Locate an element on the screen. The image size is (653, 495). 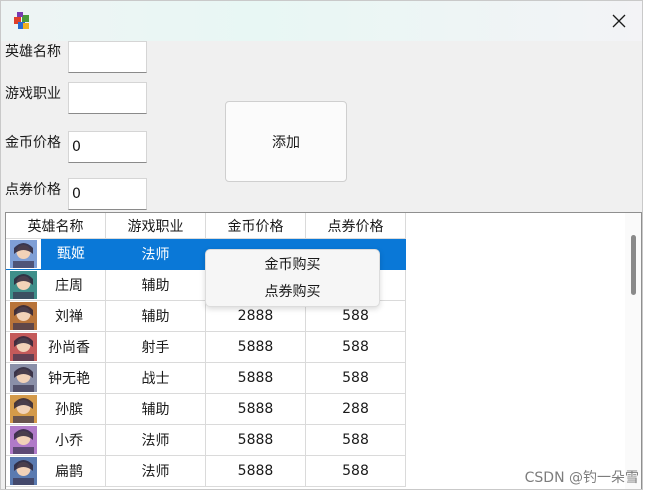
hero-name-cell: 刘禅 is located at coordinates (56, 316).